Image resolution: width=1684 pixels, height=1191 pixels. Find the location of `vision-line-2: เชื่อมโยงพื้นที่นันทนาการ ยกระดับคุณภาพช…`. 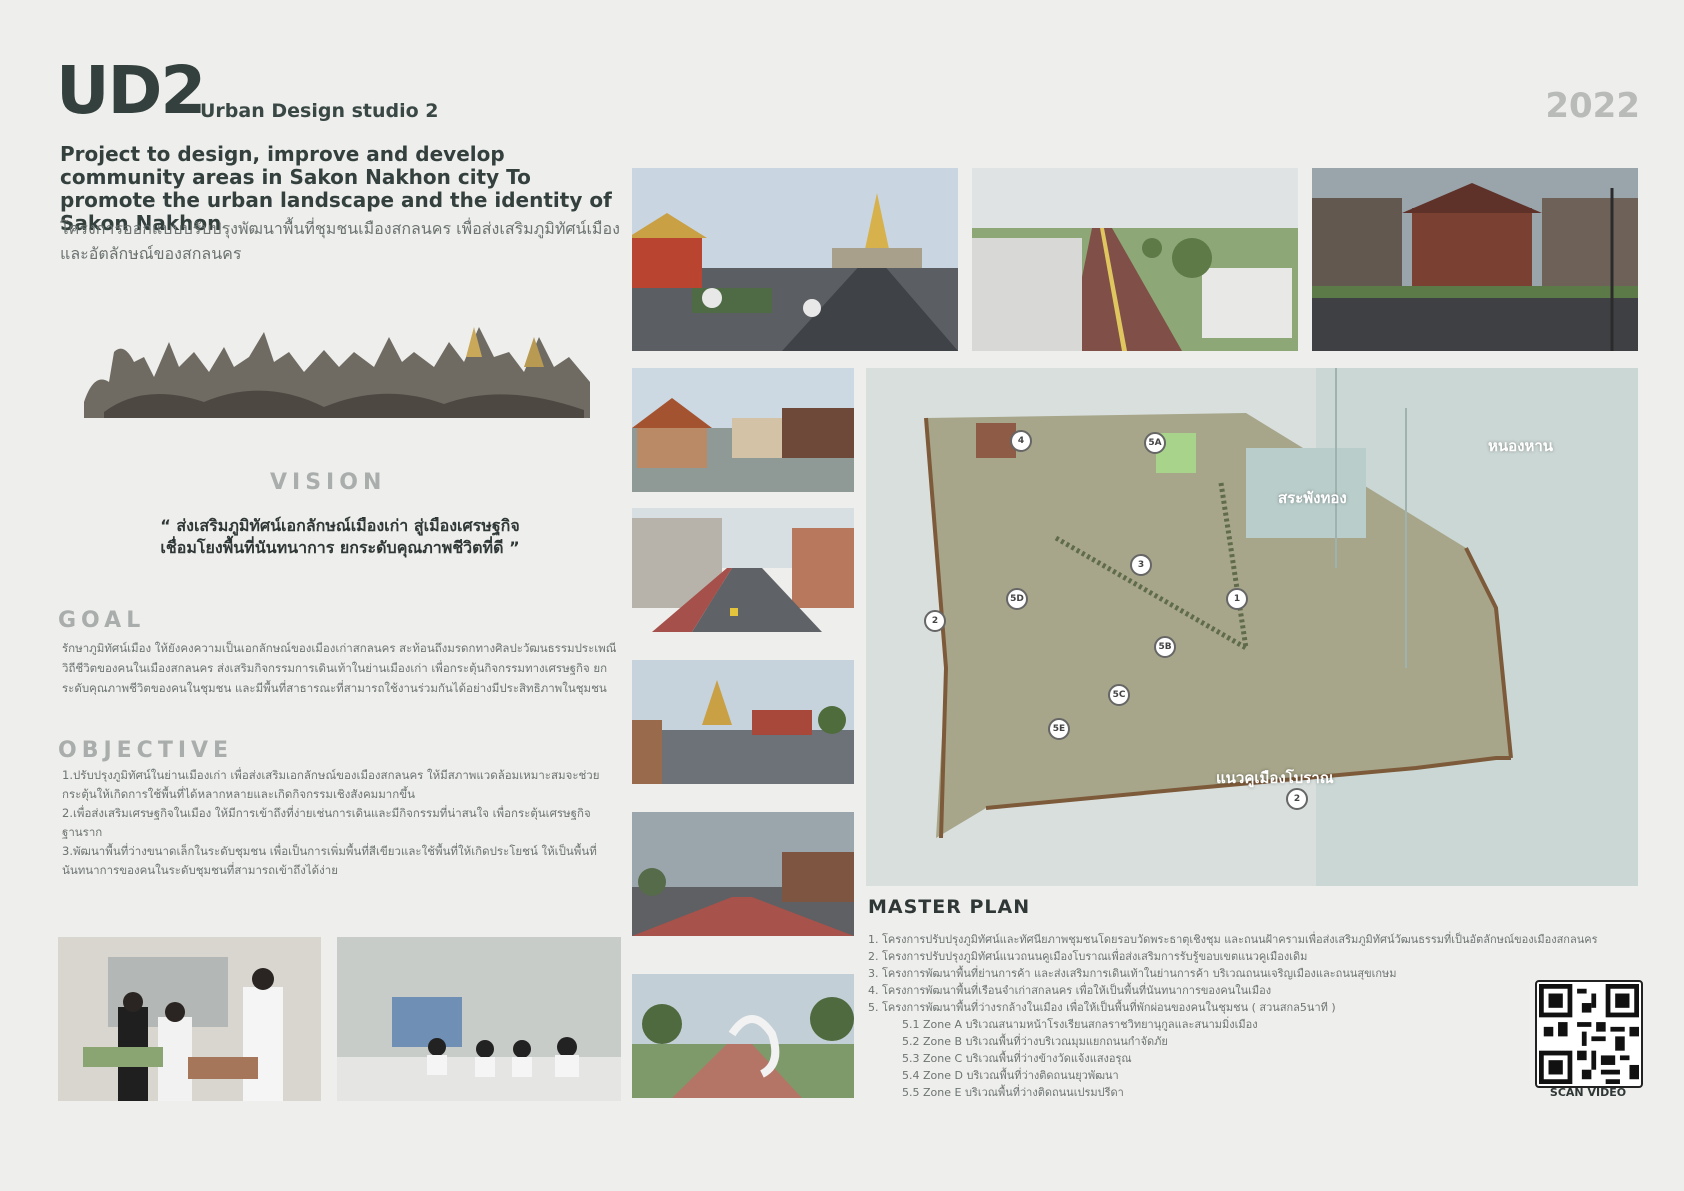

vision-line-2: เชื่อมโยงพื้นที่นันทนาการ ยกระดับคุณภาพช… is located at coordinates (340, 547).